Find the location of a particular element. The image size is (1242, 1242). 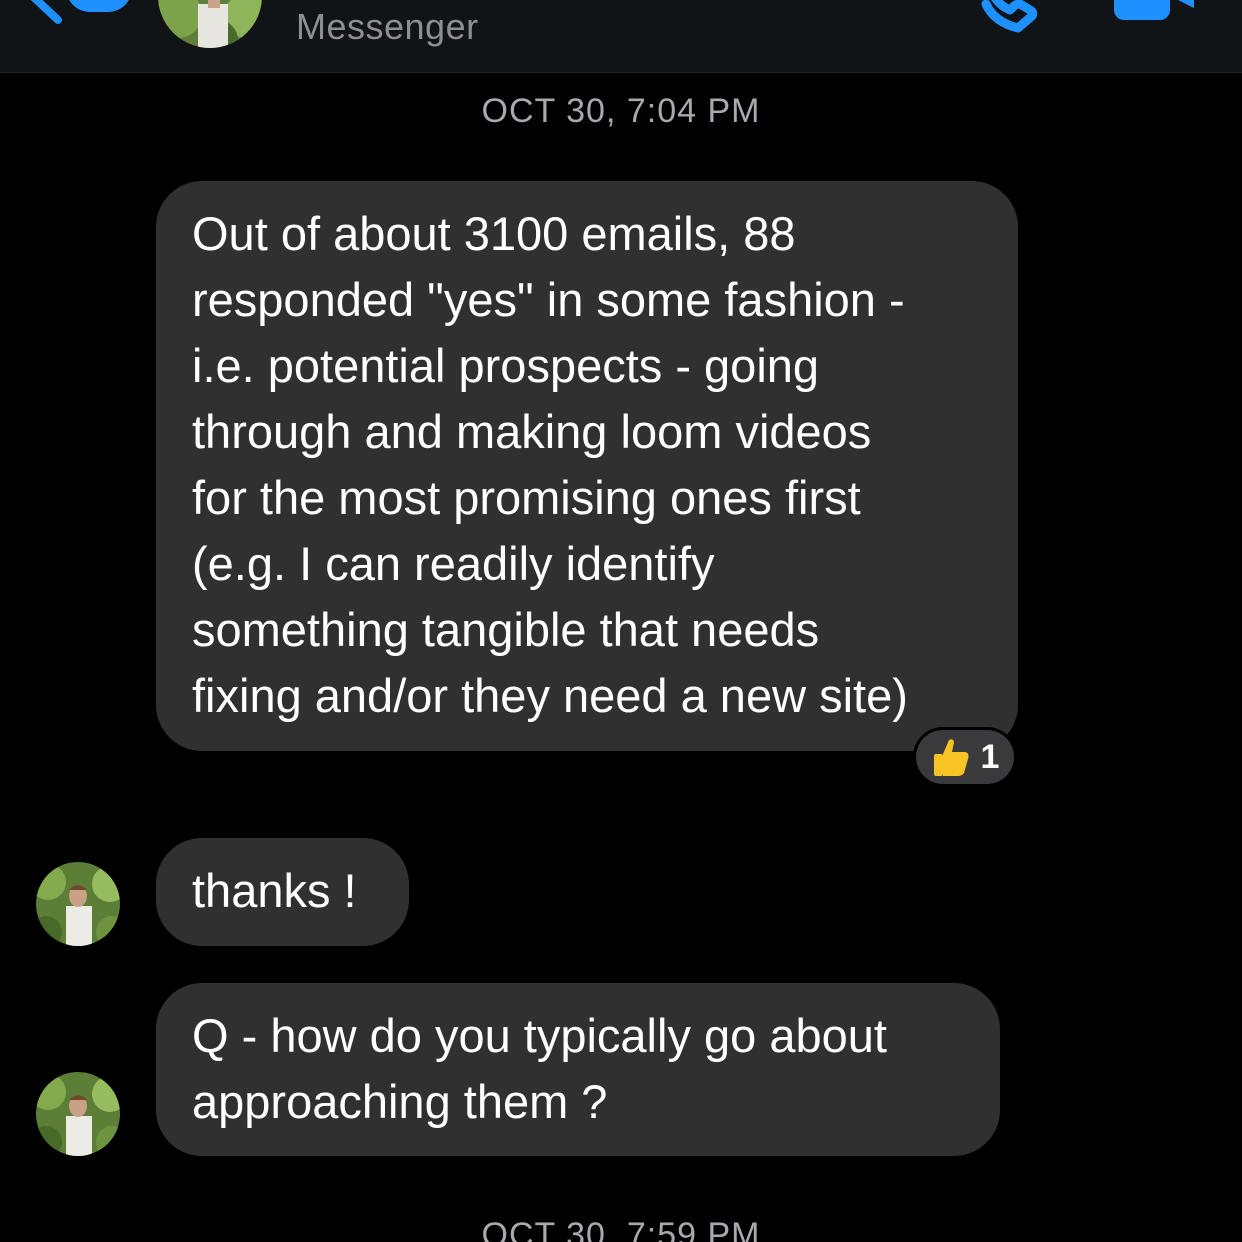

message-timestamp: OCT 30, 7:59 PM is located at coordinates (621, 1229).